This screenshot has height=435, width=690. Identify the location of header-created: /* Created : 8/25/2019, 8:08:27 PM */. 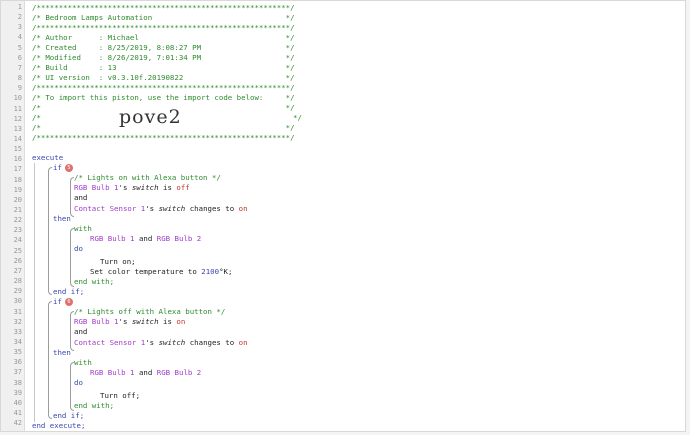
(163, 47).